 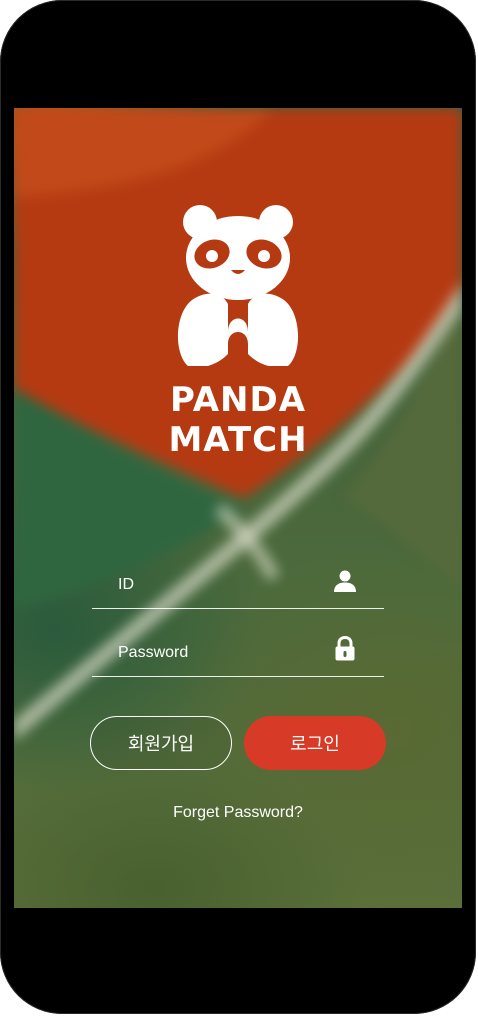 I want to click on password-field, so click(x=238, y=649).